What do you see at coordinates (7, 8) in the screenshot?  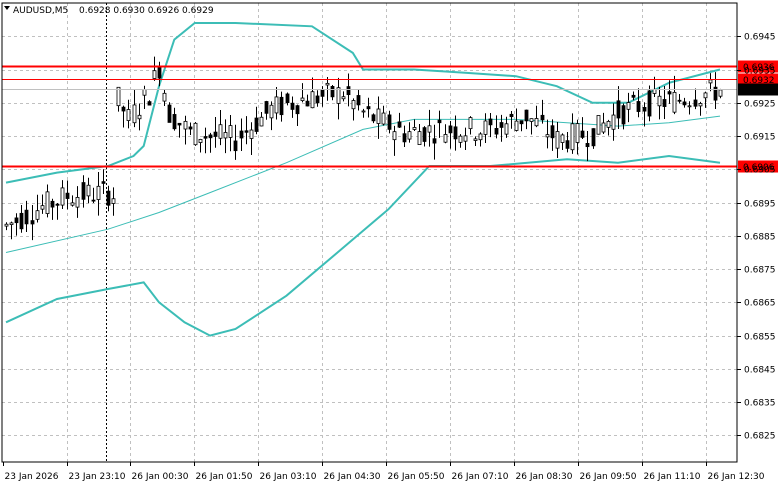 I see `dropdown-triangle-icon` at bounding box center [7, 8].